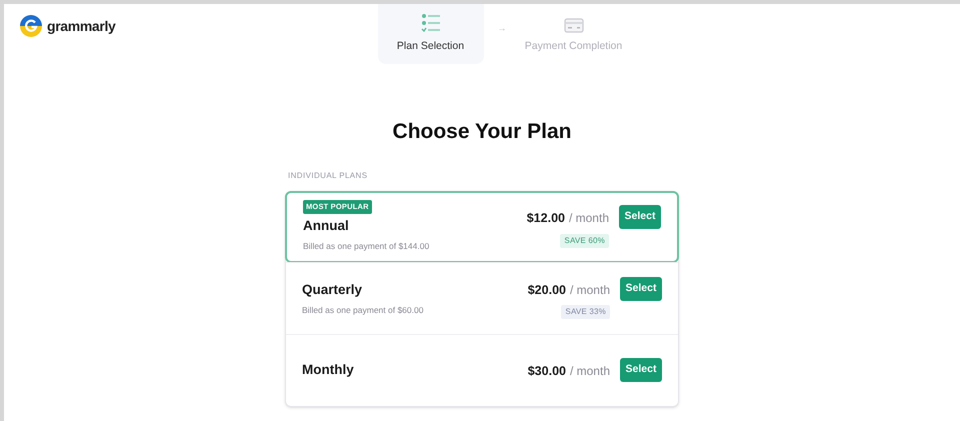 This screenshot has height=421, width=960. Describe the element at coordinates (431, 34) in the screenshot. I see `step-tab: Plan Selection` at that location.